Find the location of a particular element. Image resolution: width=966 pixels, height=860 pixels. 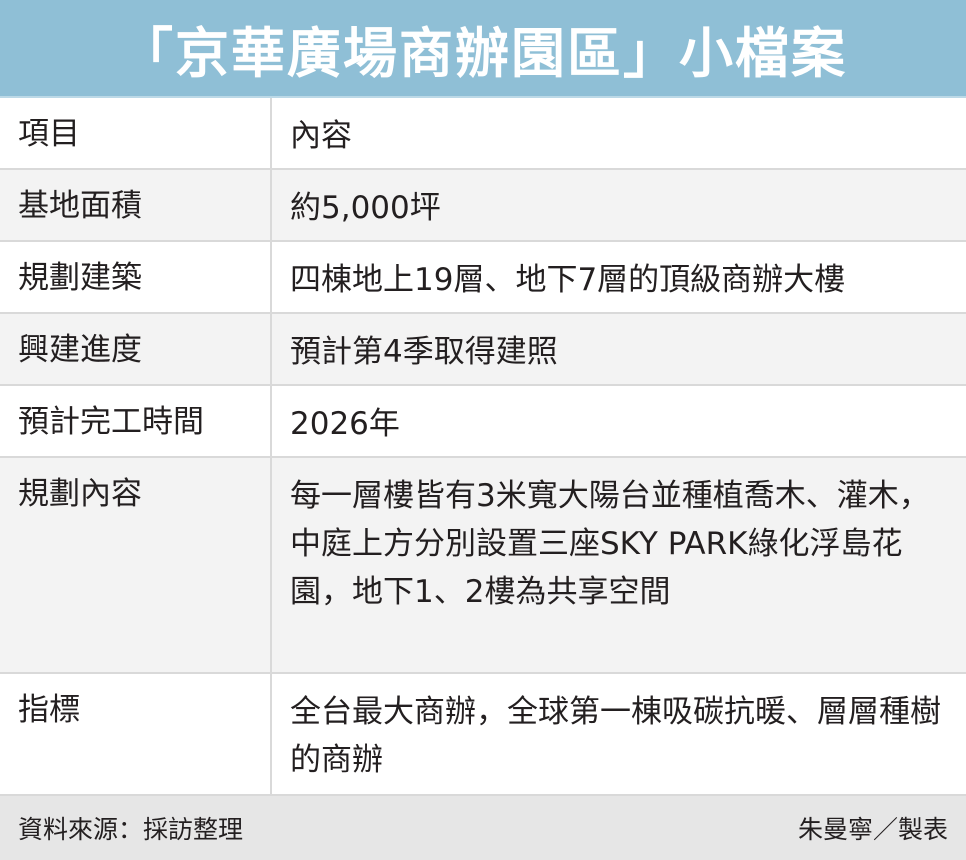

row-value: 全台最大商辦，全球第一棟吸碳抗暖、層層種樹的商辦 is located at coordinates (615, 736).